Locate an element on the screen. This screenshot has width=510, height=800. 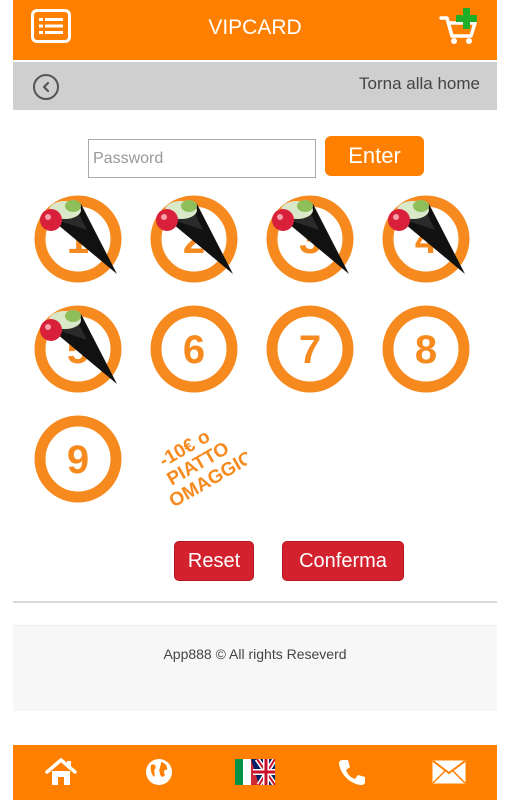
stamp-number: 8 is located at coordinates (426, 350).